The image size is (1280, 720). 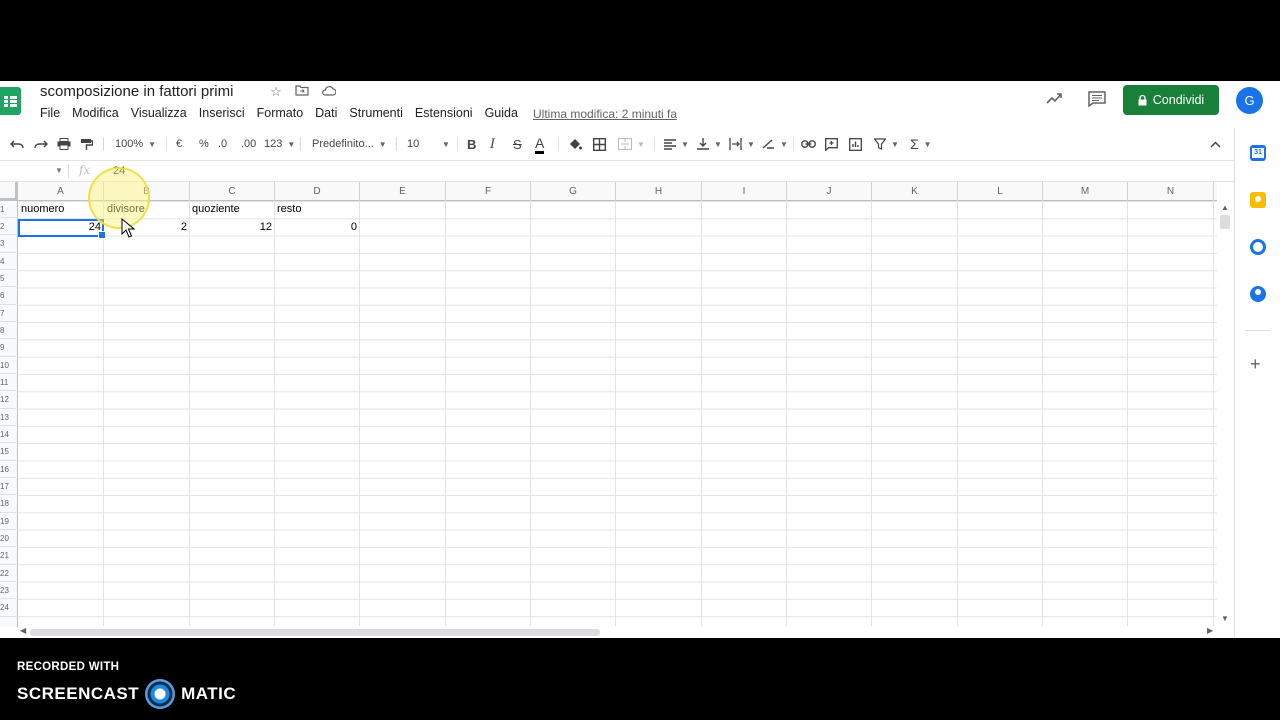 What do you see at coordinates (492, 144) in the screenshot?
I see `italic-icon: I` at bounding box center [492, 144].